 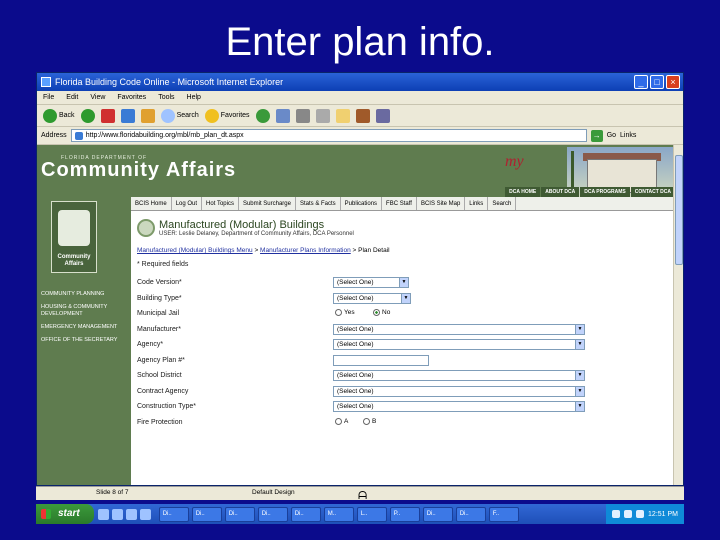 What do you see at coordinates (97, 97) in the screenshot?
I see `menu-view: View` at bounding box center [97, 97].